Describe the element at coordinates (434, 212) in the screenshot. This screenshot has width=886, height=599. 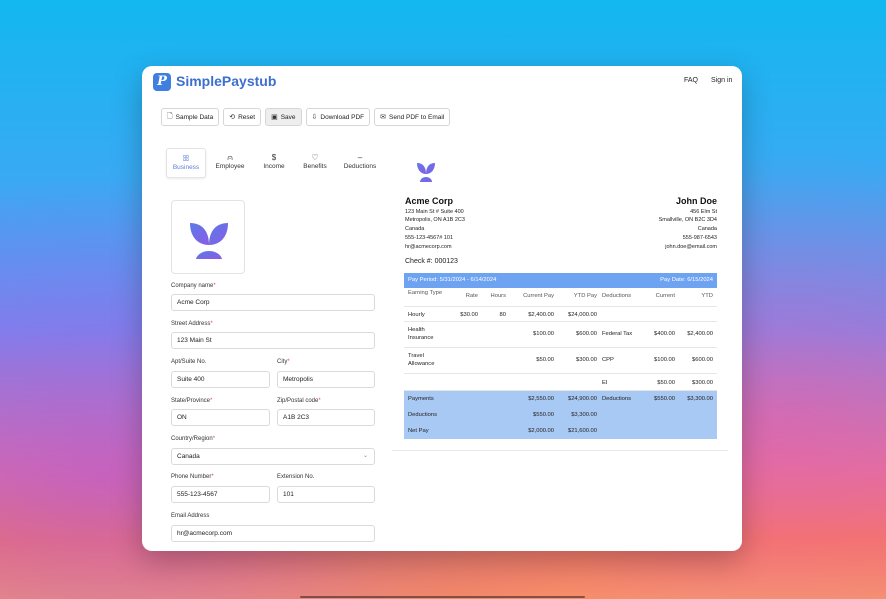
I see `preview-company-line: 123 Main St # Suite 400` at that location.